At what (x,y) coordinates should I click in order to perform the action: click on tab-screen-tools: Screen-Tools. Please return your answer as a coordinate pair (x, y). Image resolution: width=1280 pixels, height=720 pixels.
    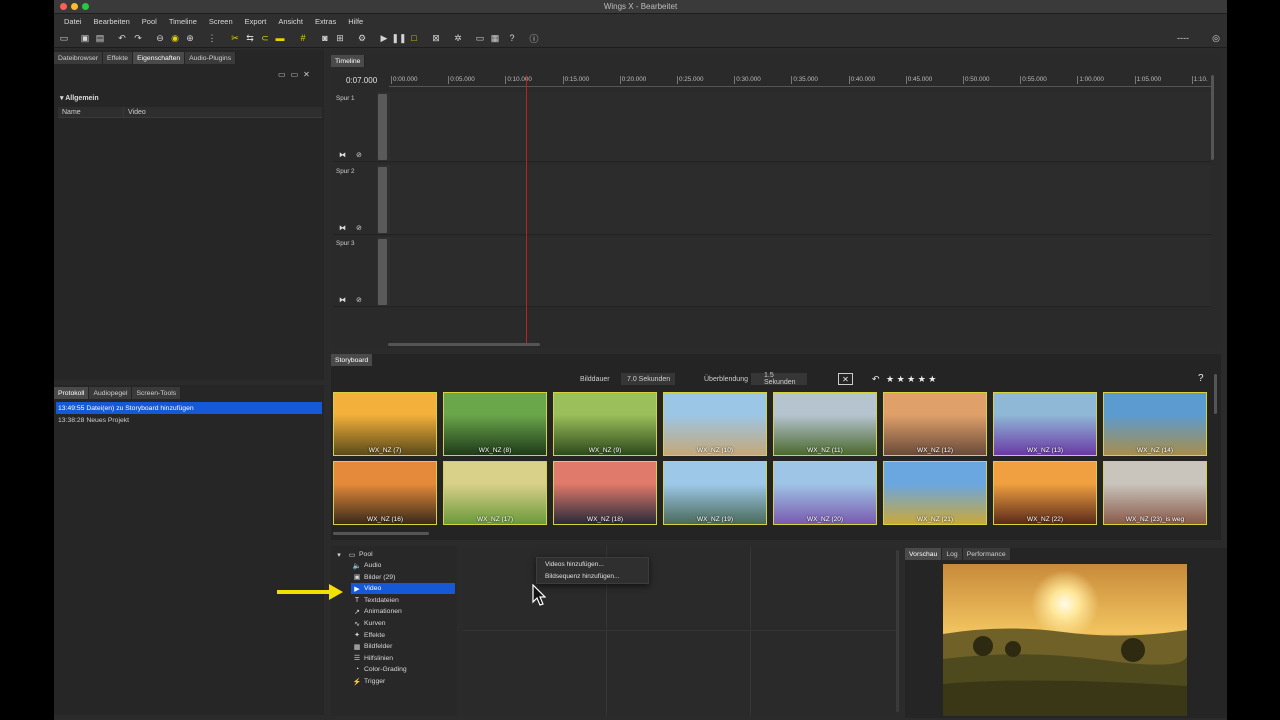
    Looking at the image, I should click on (157, 393).